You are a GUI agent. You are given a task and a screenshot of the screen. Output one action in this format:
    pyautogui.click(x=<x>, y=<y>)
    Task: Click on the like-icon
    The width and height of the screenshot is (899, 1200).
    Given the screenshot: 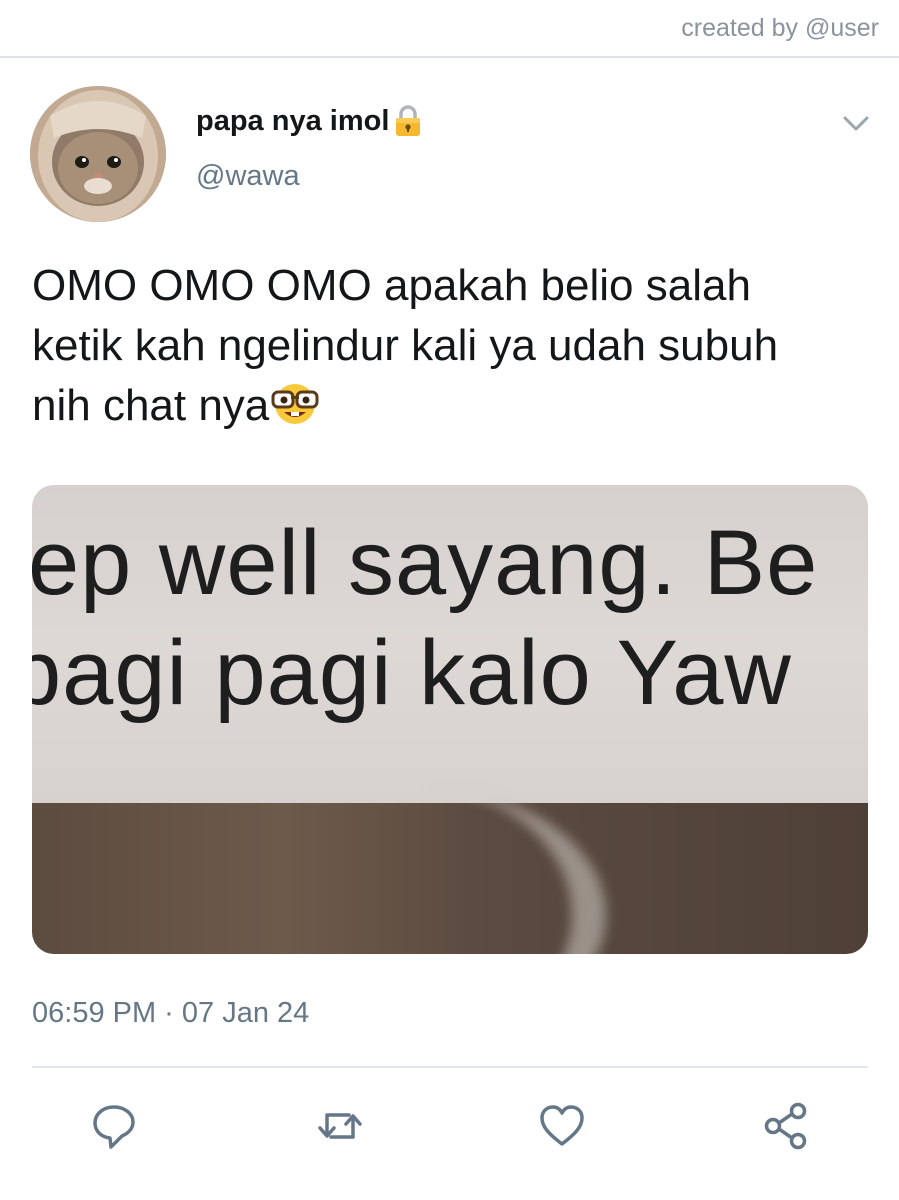 What is the action you would take?
    pyautogui.click(x=562, y=1125)
    